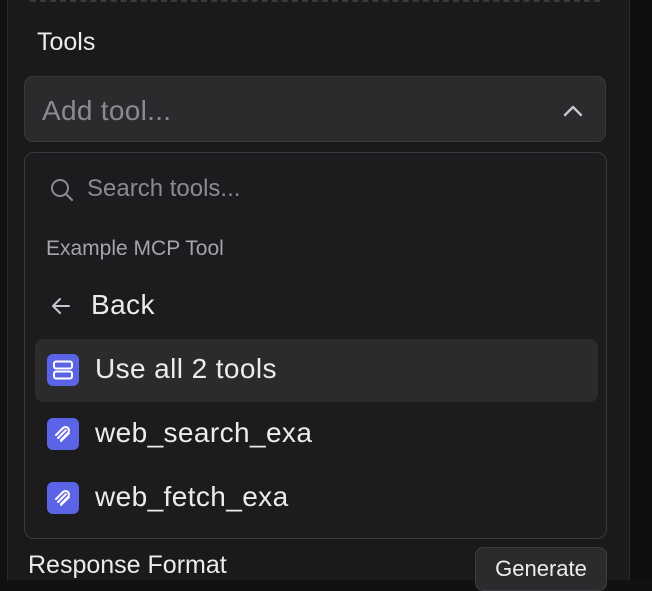 The image size is (652, 591). I want to click on back-menu-item: Back, so click(316, 306).